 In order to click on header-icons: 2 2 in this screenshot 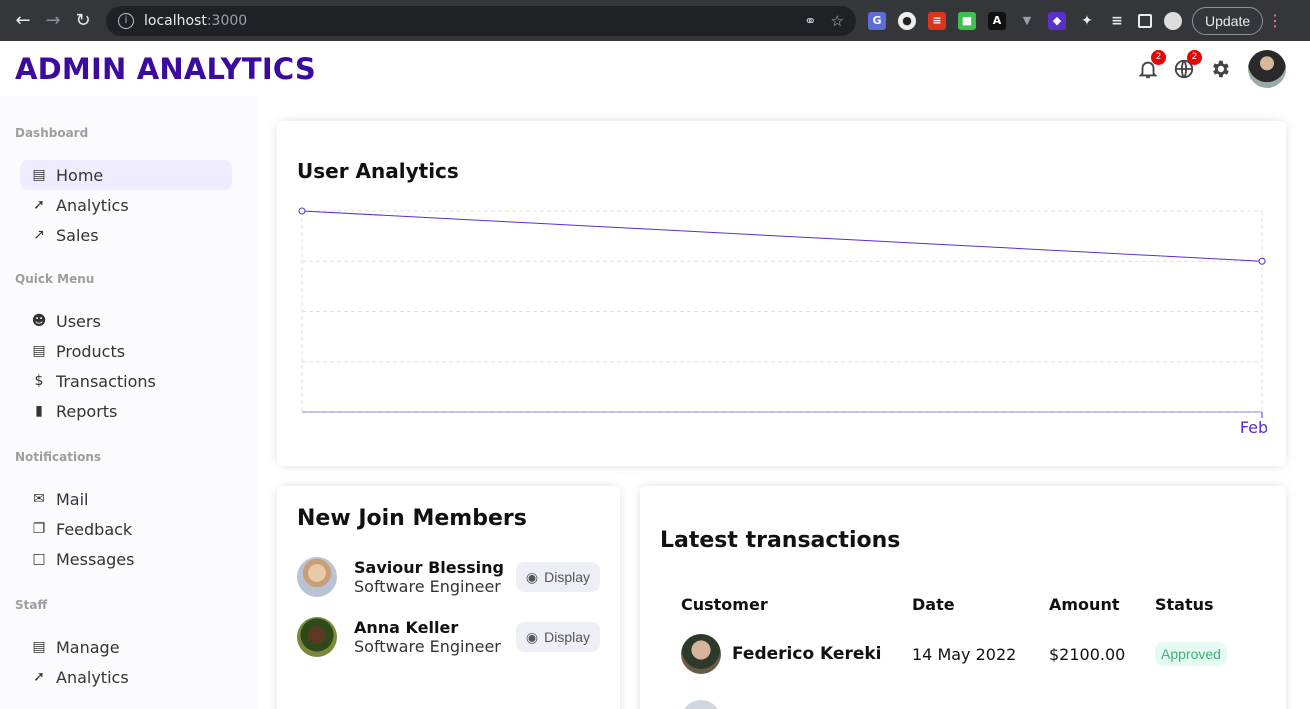, I will do `click(1211, 68)`.